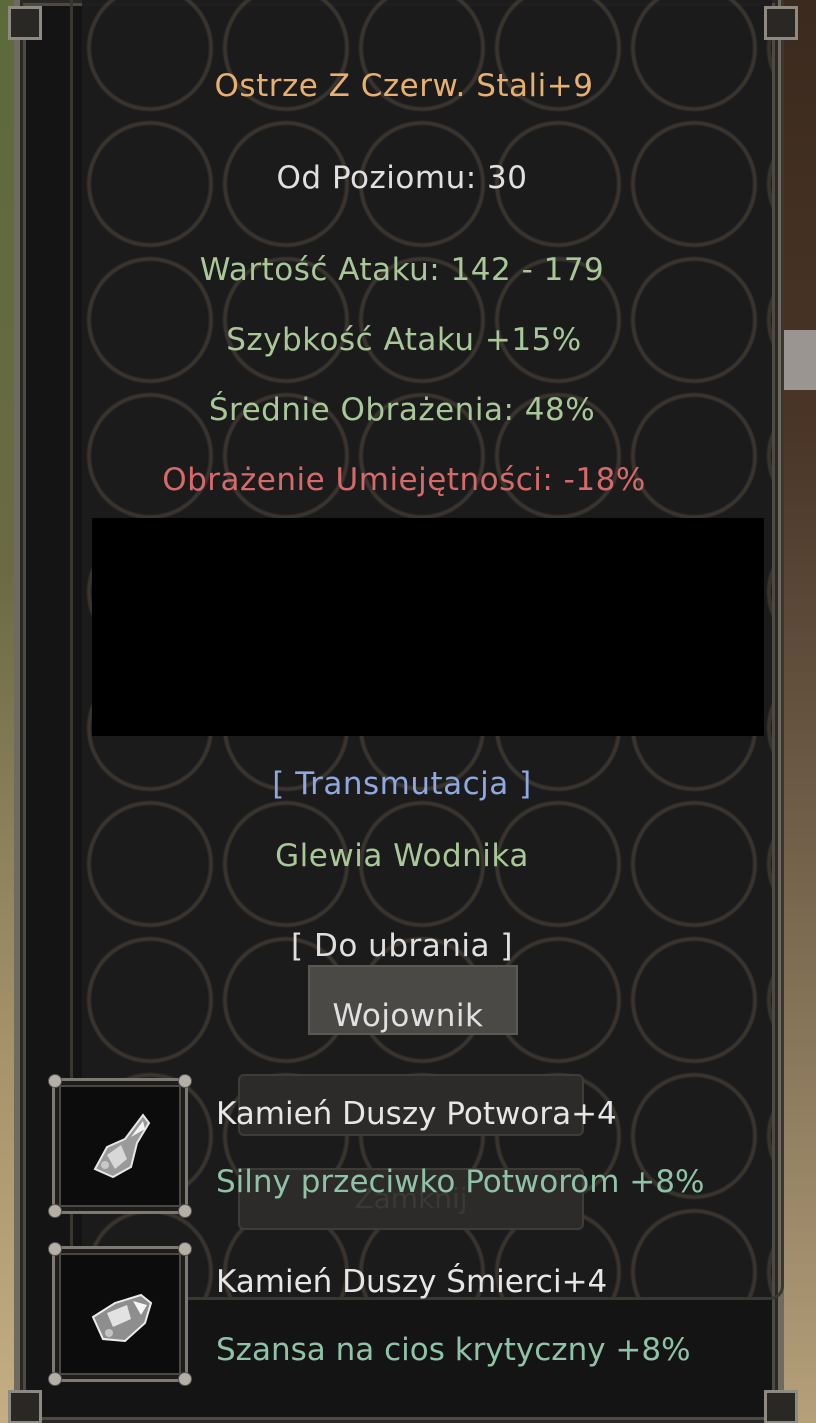 This screenshot has height=1423, width=816. What do you see at coordinates (122, 1318) in the screenshot?
I see `soul-stone-death-icon` at bounding box center [122, 1318].